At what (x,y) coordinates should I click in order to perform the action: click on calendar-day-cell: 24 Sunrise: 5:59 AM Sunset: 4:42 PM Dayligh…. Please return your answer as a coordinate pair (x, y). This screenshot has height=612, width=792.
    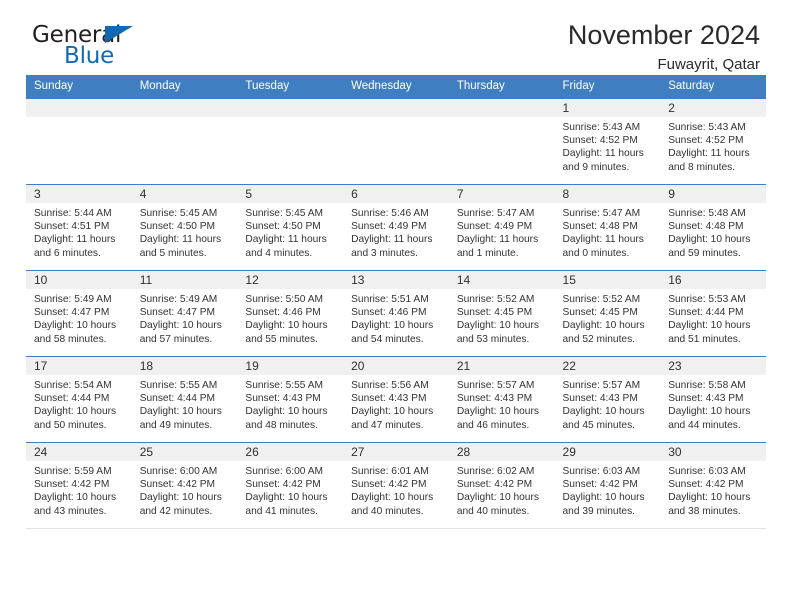
    Looking at the image, I should click on (79, 485).